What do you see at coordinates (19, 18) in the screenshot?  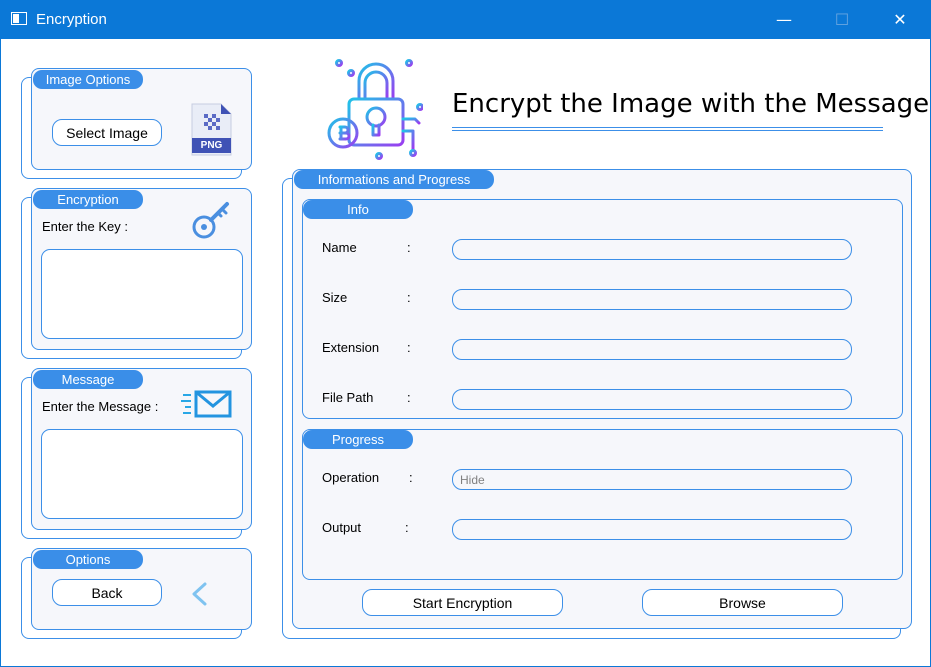 I see `app-icon` at bounding box center [19, 18].